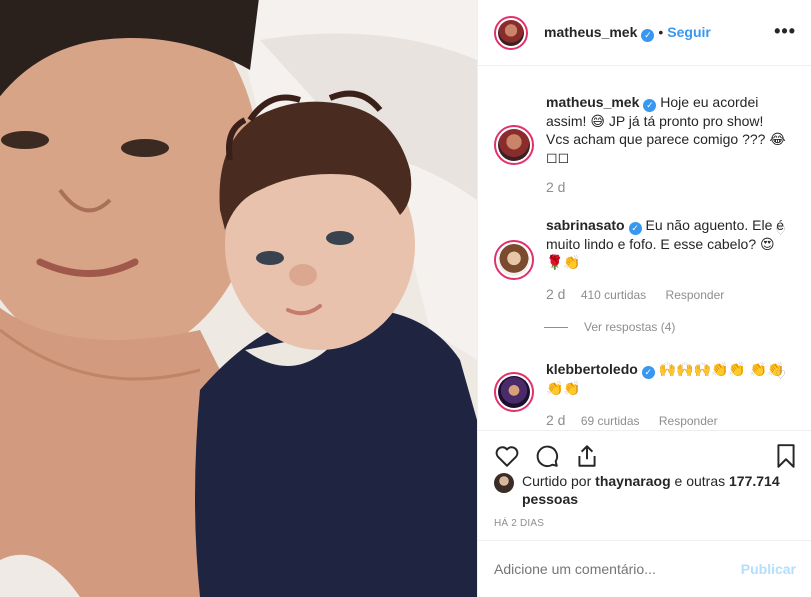 The image size is (811, 597). I want to click on comment-meta: 2 d 69 curtidas Responder, so click(640, 420).